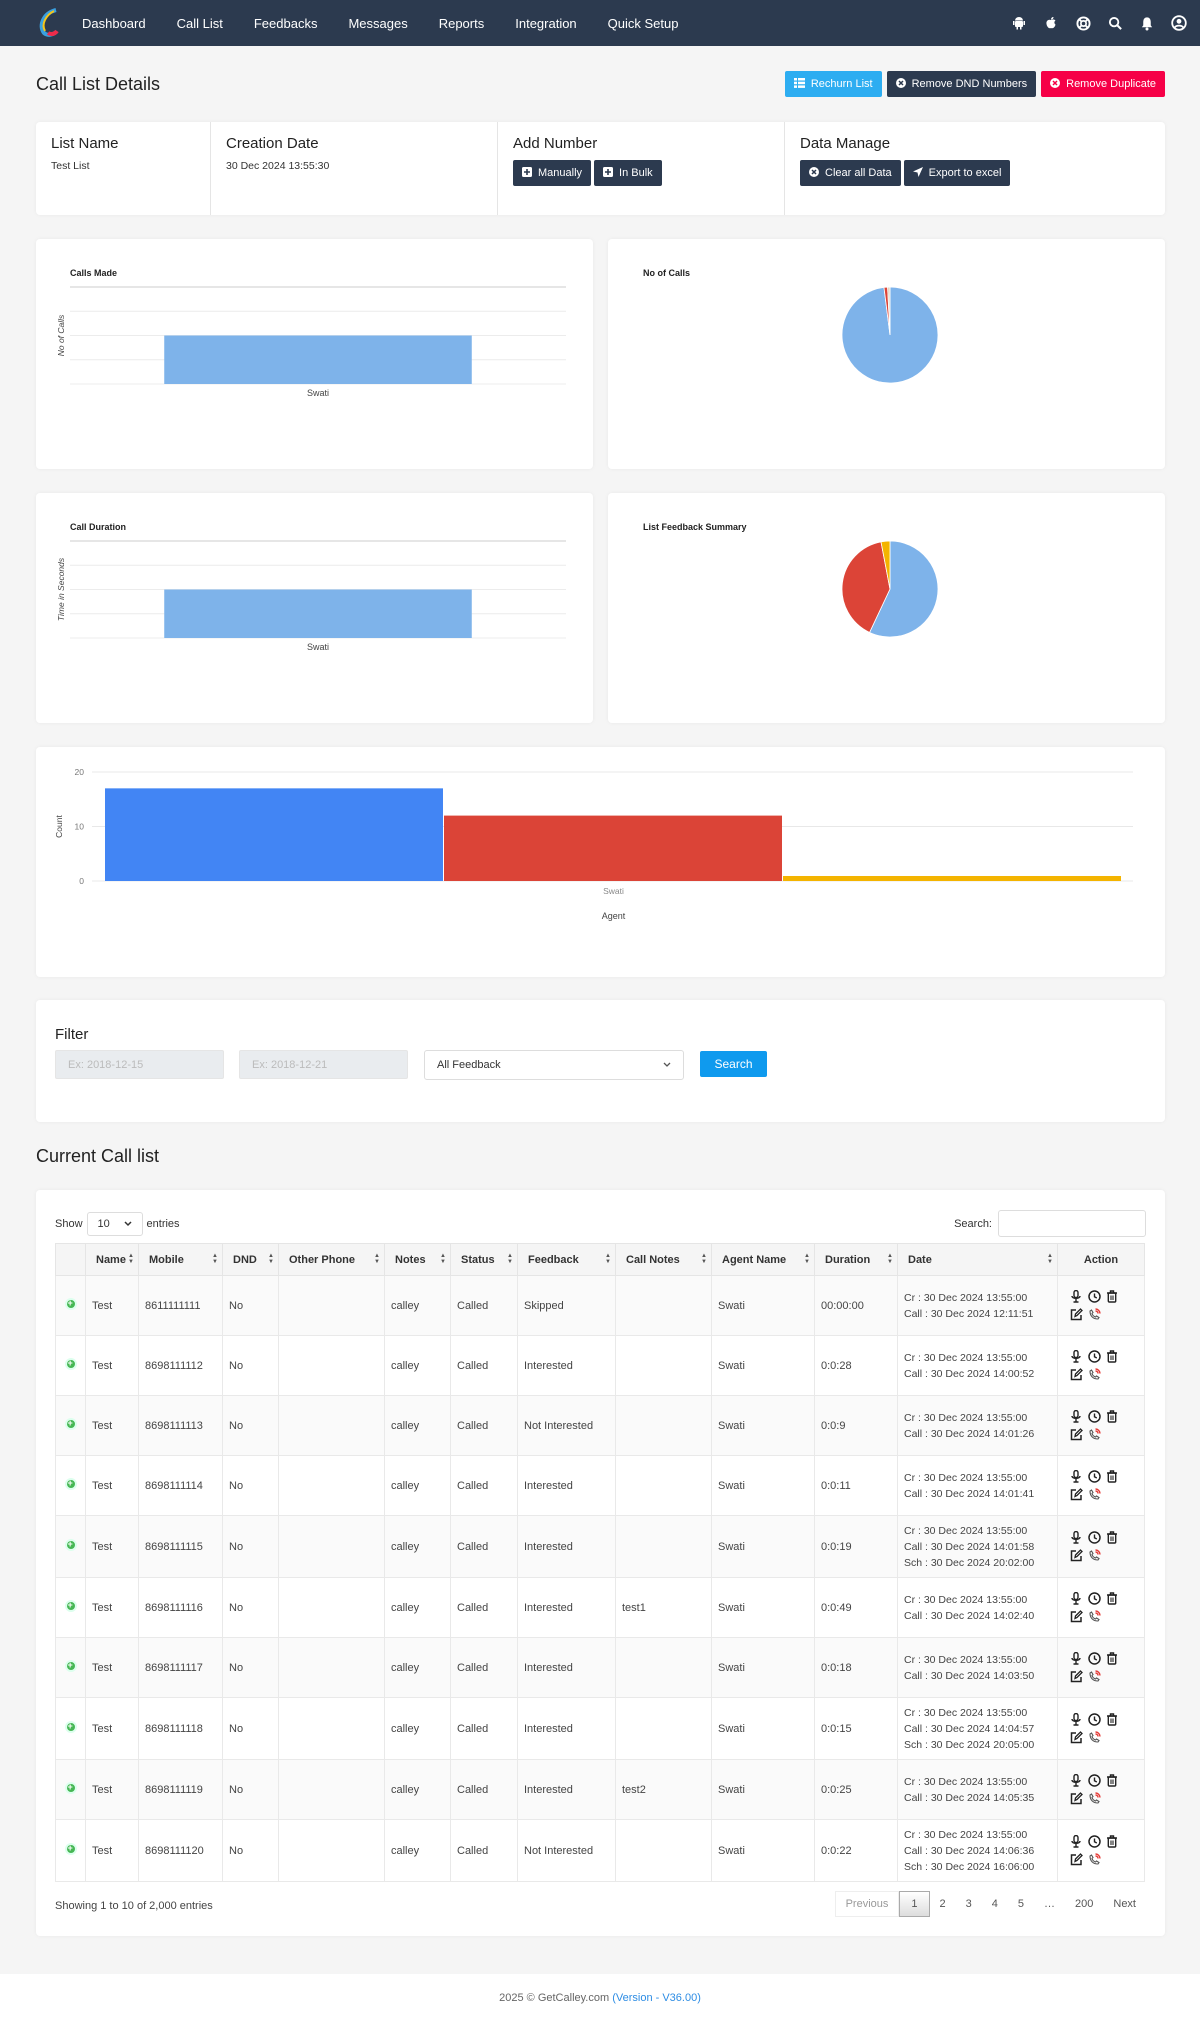 This screenshot has height=2017, width=1200. What do you see at coordinates (995, 1904) in the screenshot?
I see `pagination-page: 4` at bounding box center [995, 1904].